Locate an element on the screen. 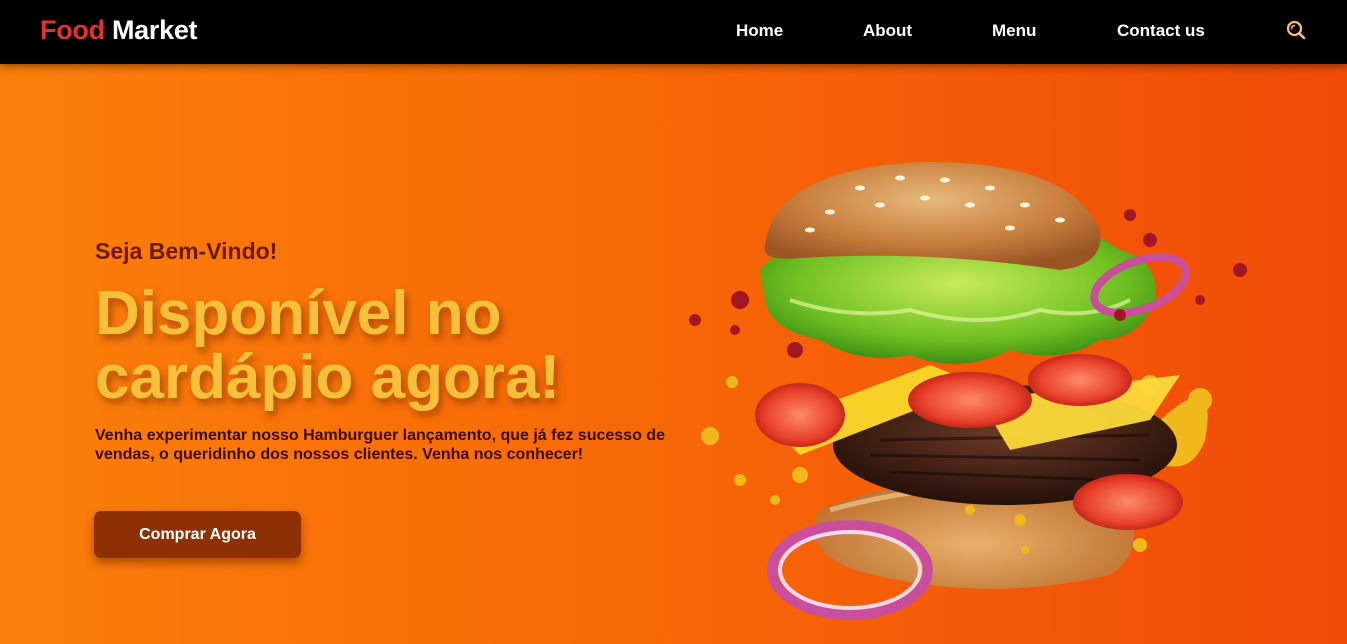 The image size is (1347, 644). hero-headline-line2: cardápio agora! is located at coordinates (328, 377).